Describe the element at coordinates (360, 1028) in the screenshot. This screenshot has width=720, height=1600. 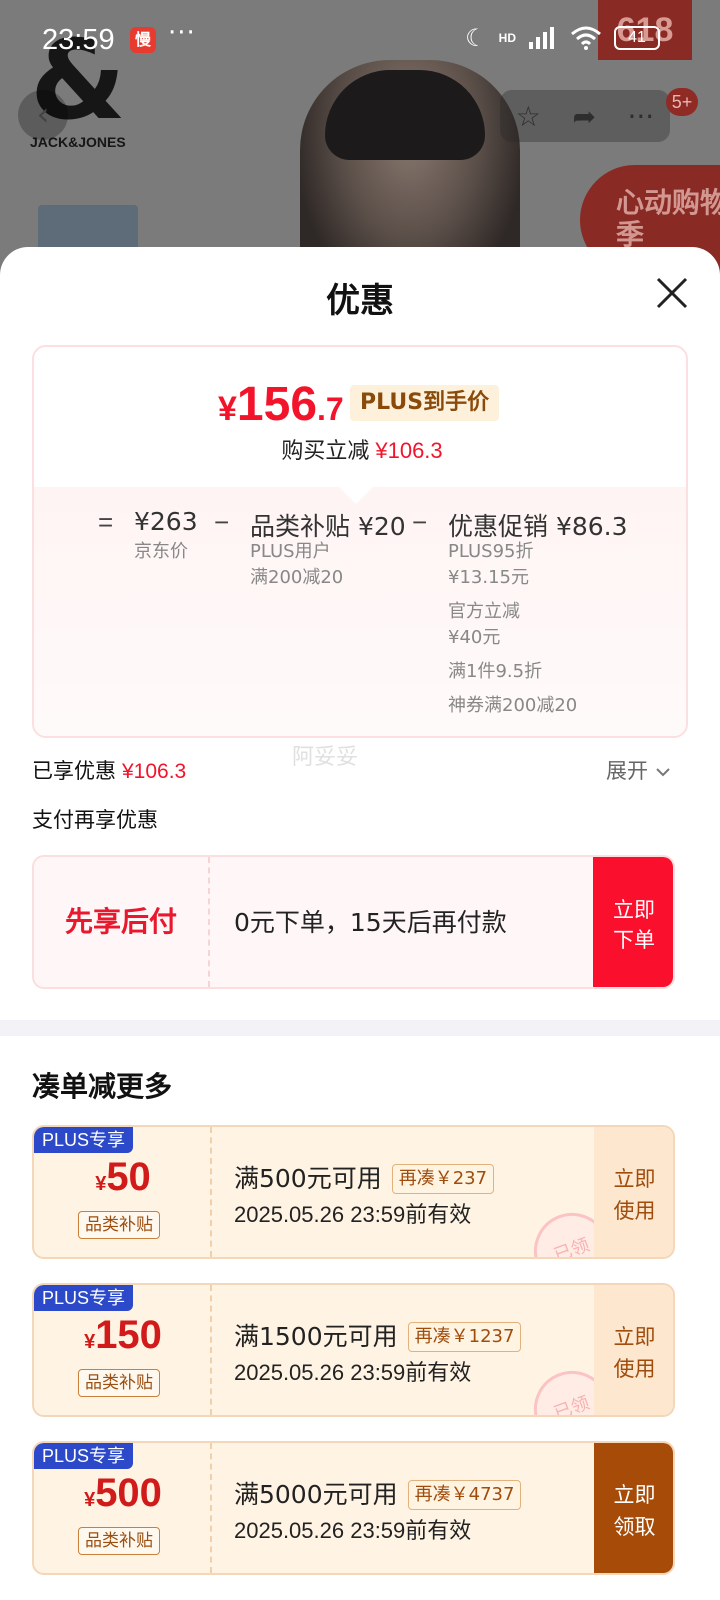
I see `section-divider` at that location.